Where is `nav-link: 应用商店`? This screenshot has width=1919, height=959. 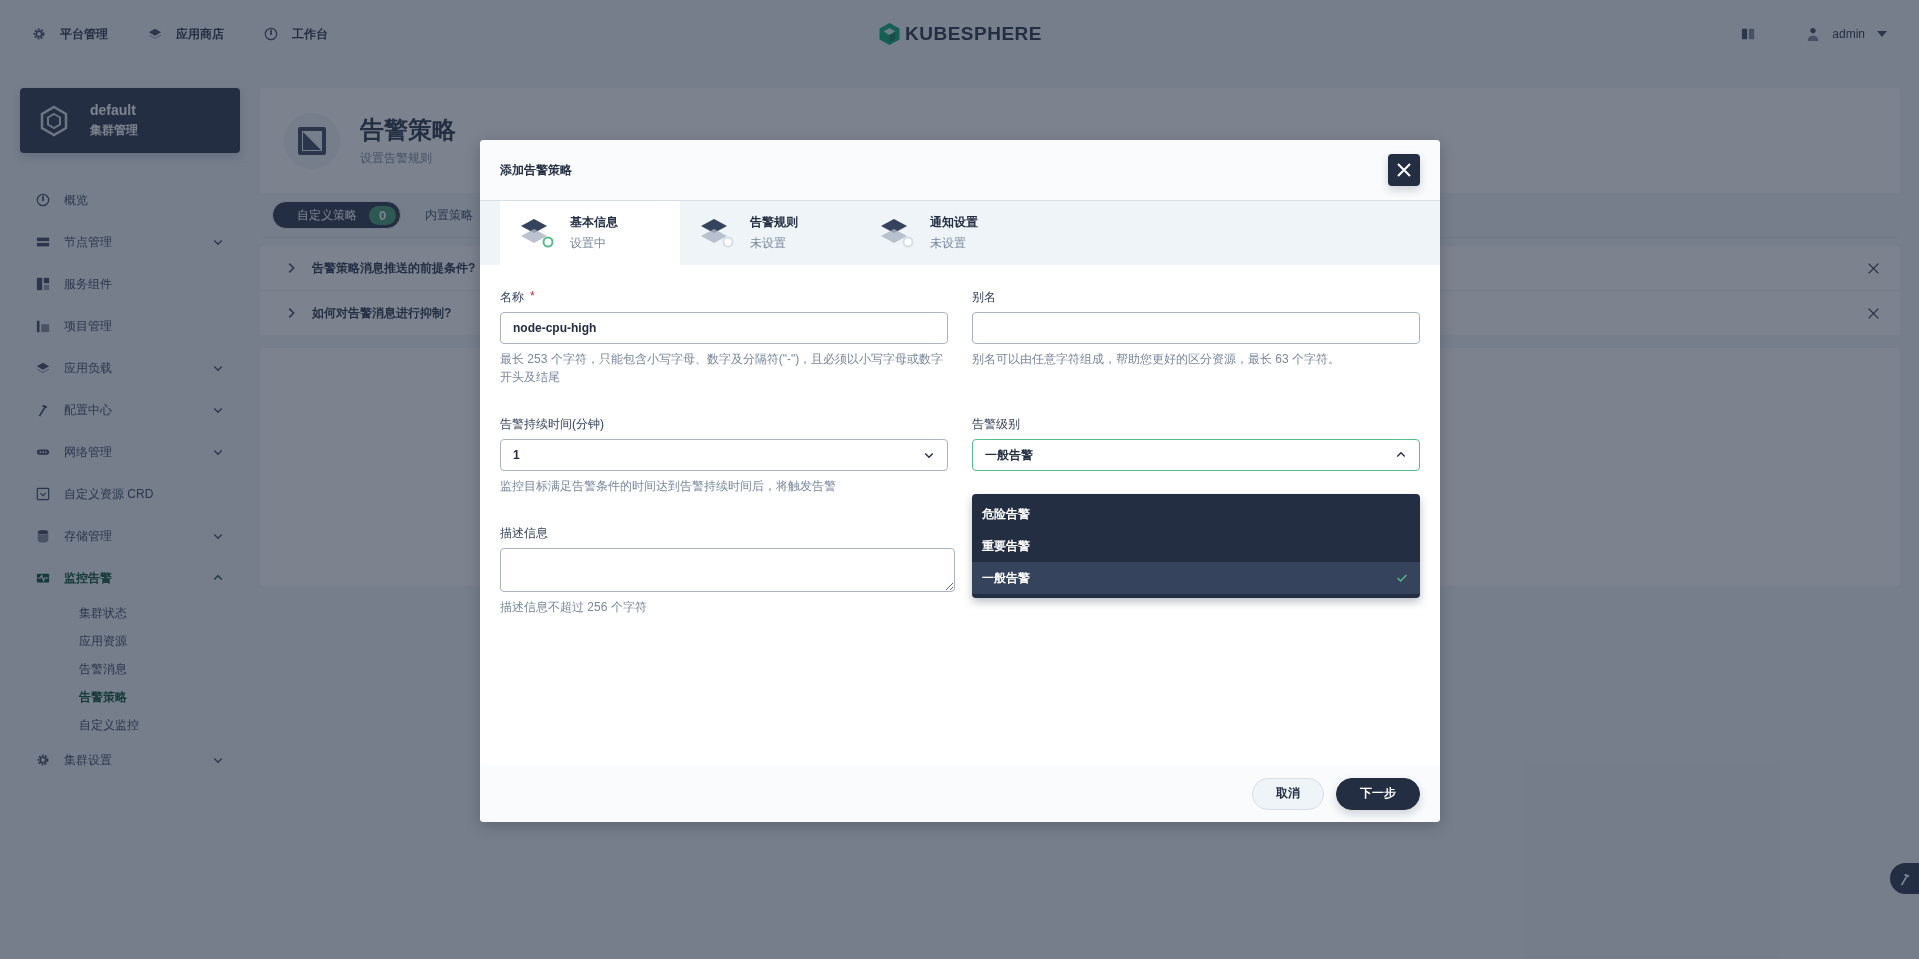 nav-link: 应用商店 is located at coordinates (186, 34).